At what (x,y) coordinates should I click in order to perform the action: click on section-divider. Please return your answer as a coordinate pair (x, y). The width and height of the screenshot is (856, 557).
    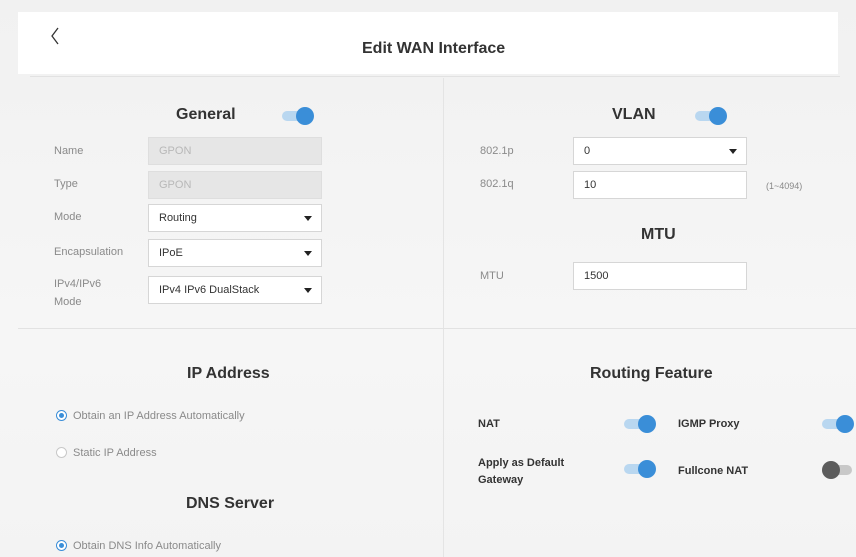
    Looking at the image, I should click on (437, 328).